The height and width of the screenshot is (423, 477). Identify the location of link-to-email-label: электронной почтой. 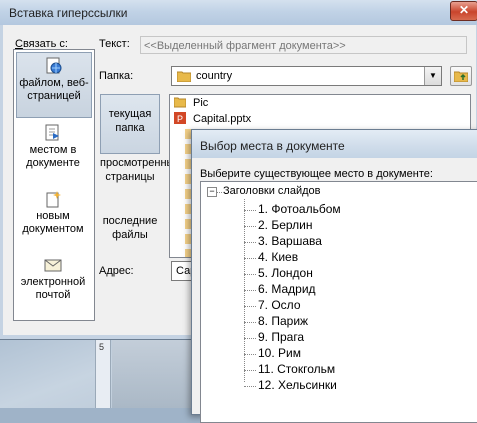
(53, 288).